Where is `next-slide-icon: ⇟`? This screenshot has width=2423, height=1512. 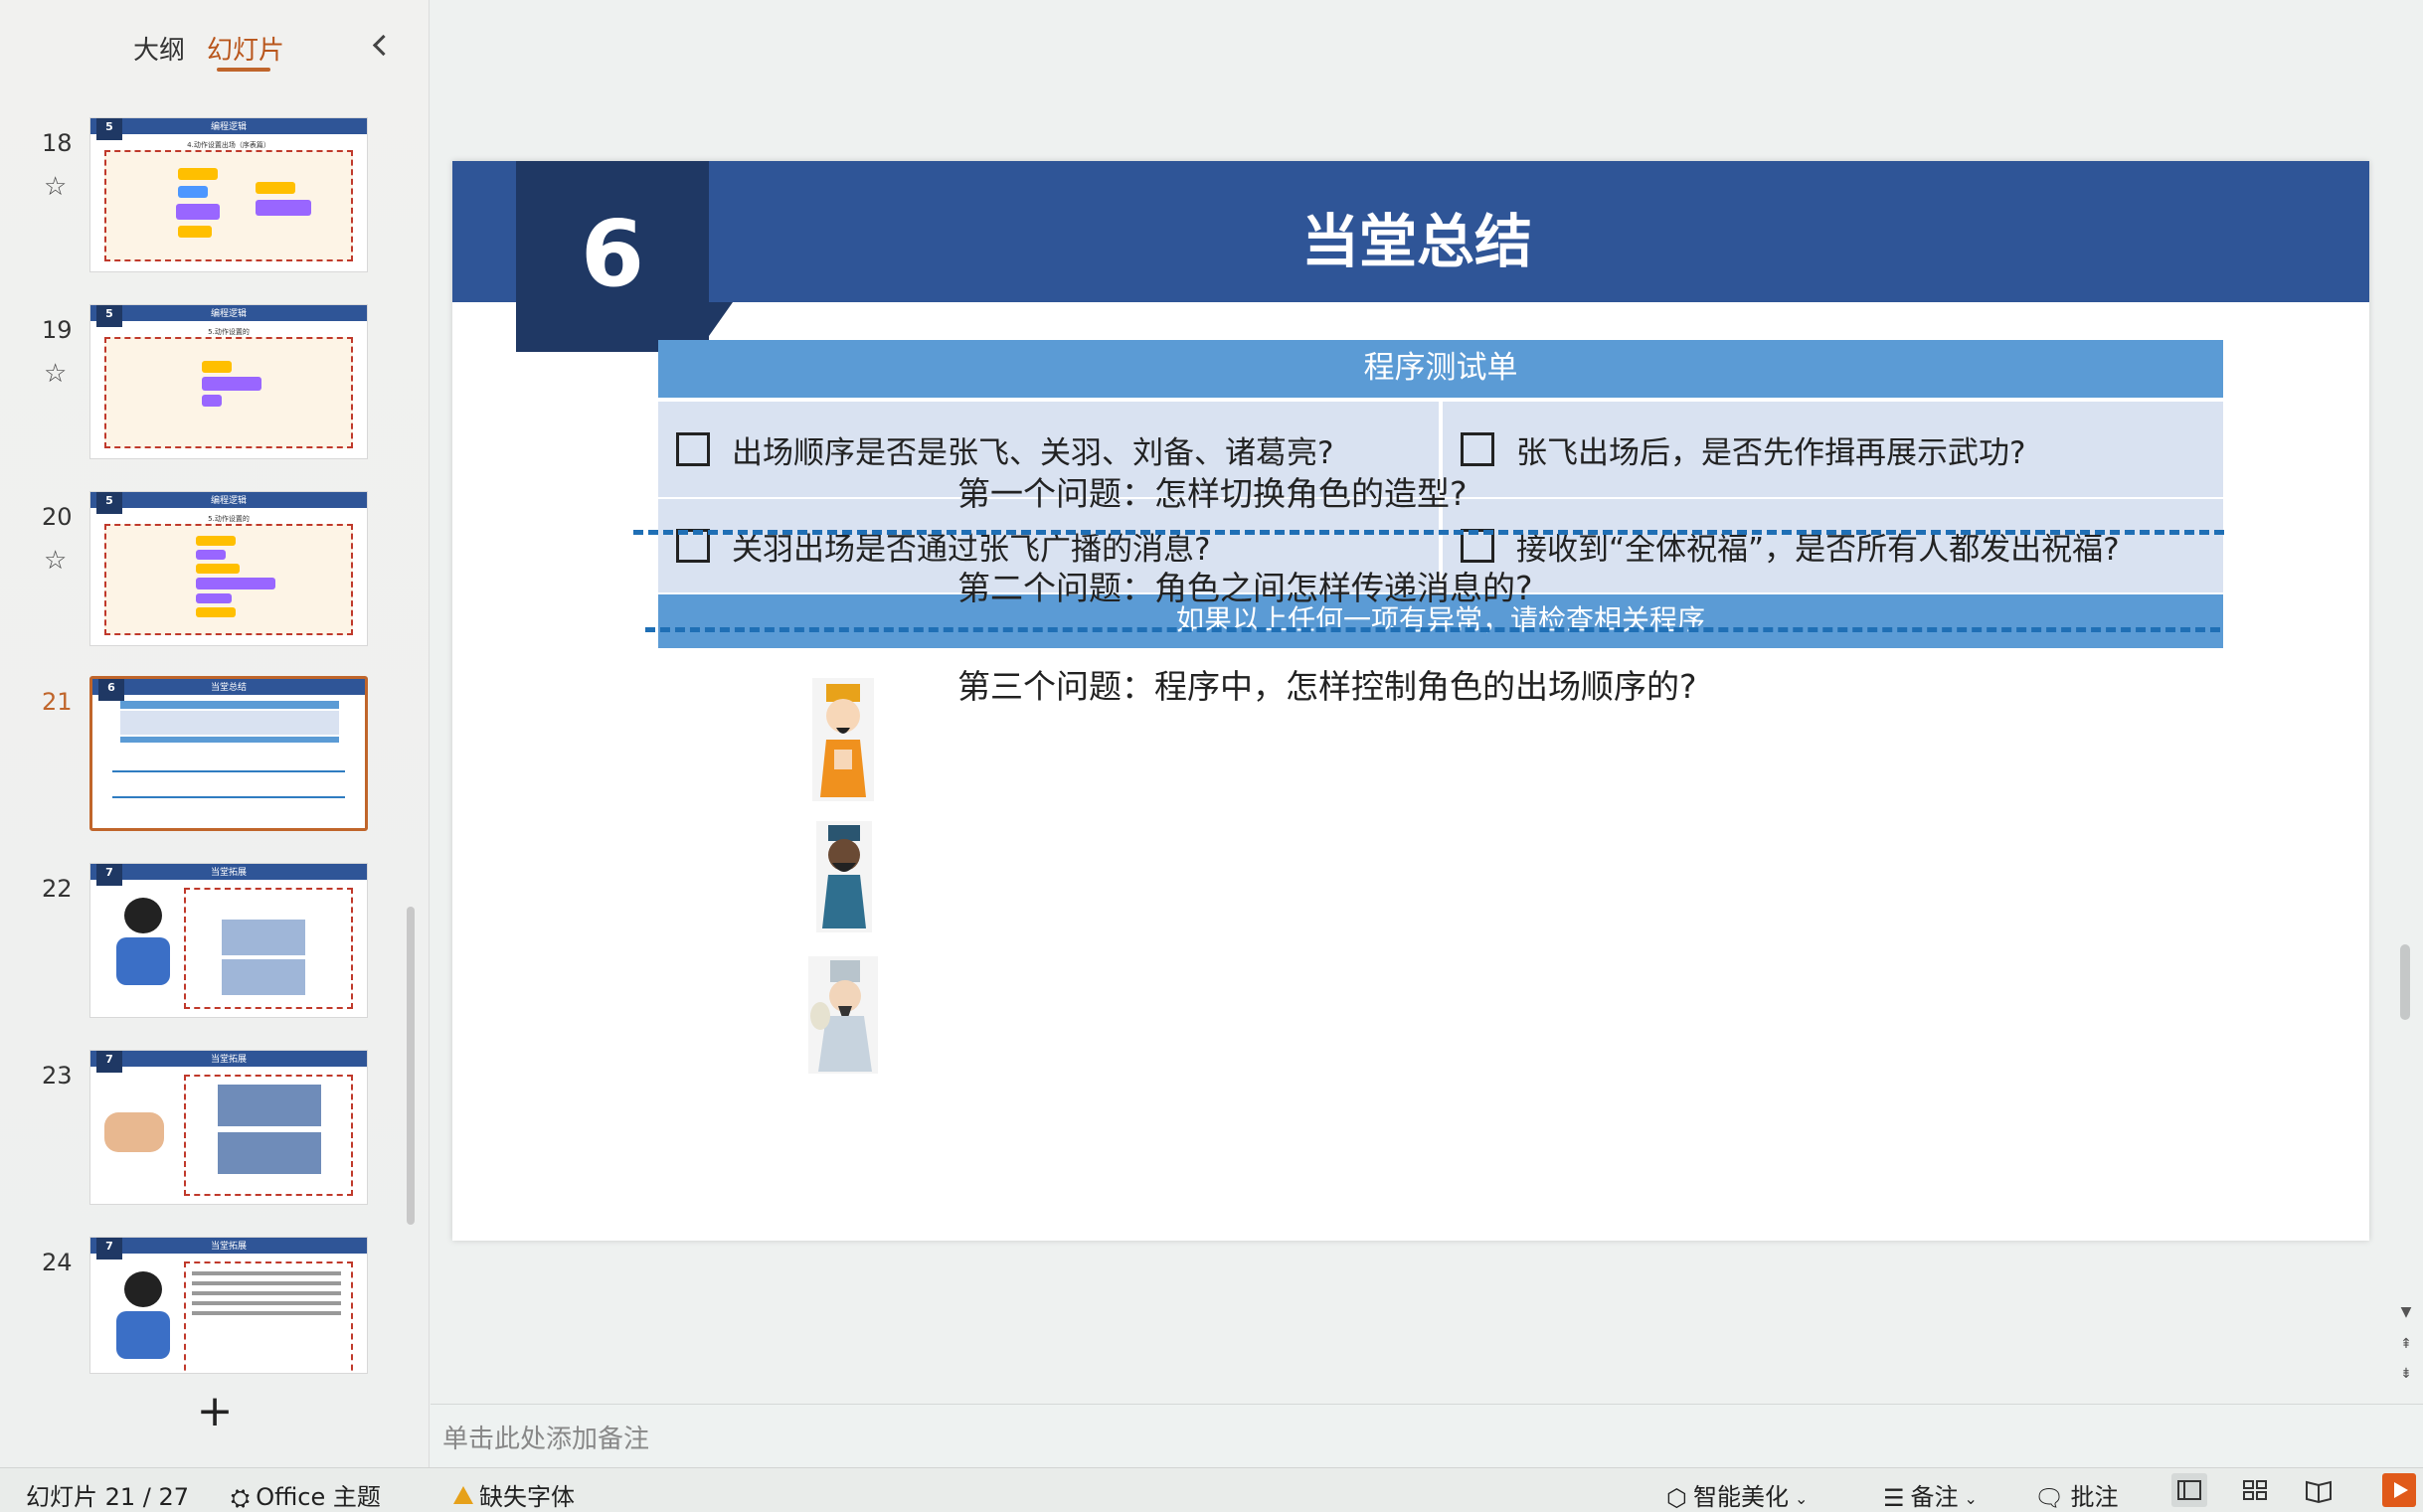 next-slide-icon: ⇟ is located at coordinates (2406, 1374).